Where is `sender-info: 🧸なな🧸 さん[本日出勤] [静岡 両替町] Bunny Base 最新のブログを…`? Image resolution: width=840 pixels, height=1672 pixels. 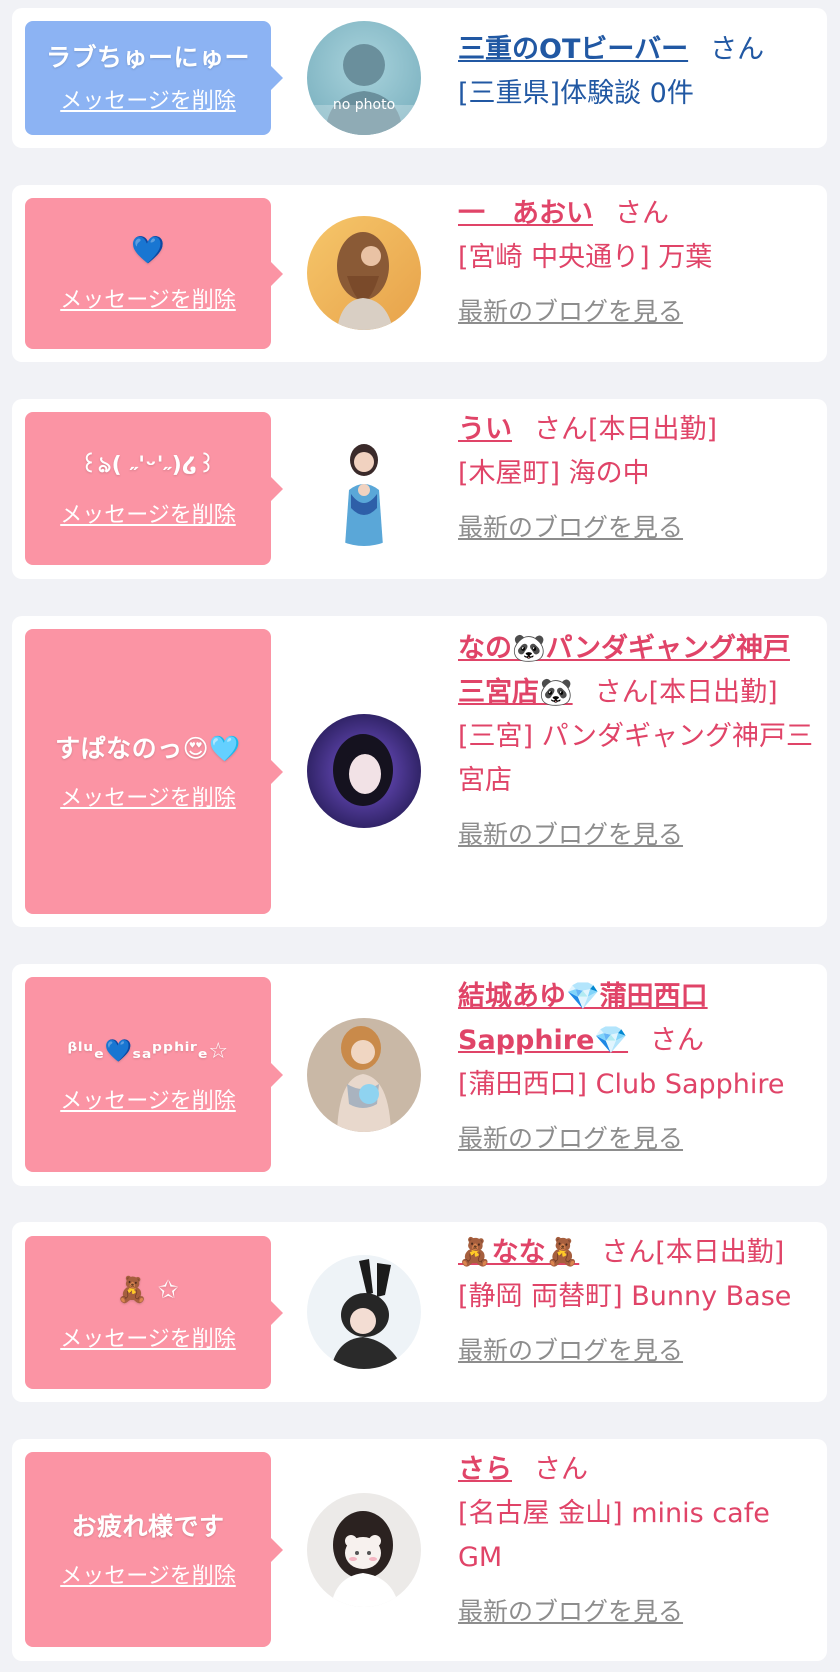
sender-info: 🧸なな🧸 さん[本日出勤] [静岡 両替町] Bunny Base 最新のブログを… is located at coordinates (635, 1302).